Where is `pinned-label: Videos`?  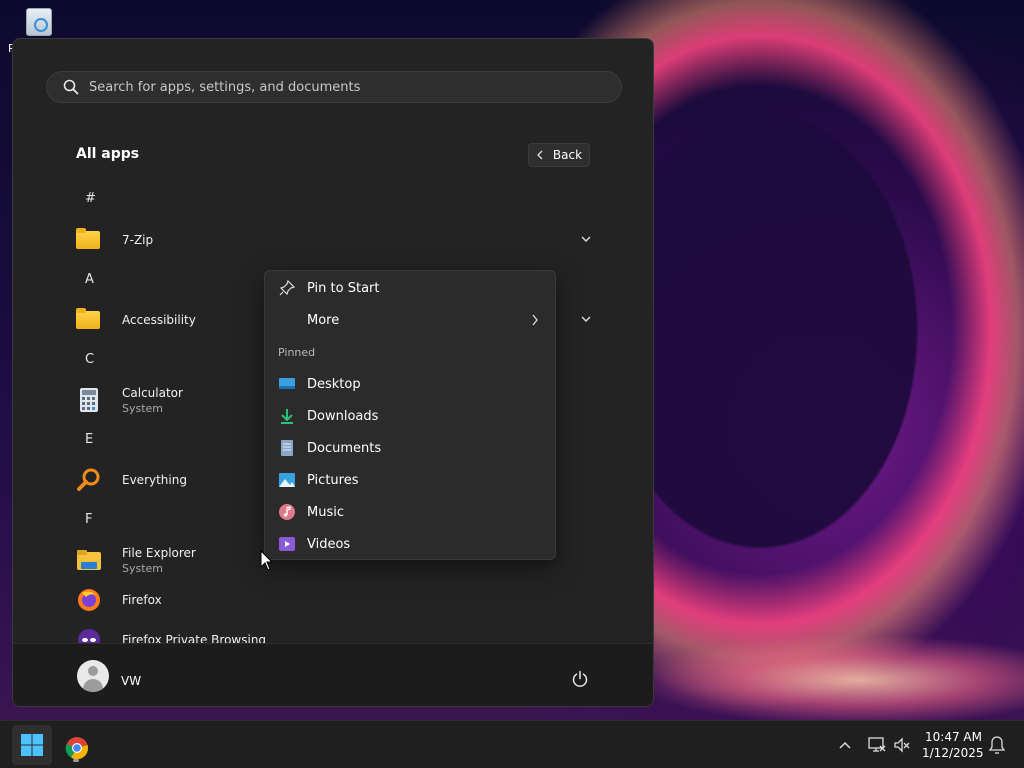
pinned-label: Videos is located at coordinates (329, 544).